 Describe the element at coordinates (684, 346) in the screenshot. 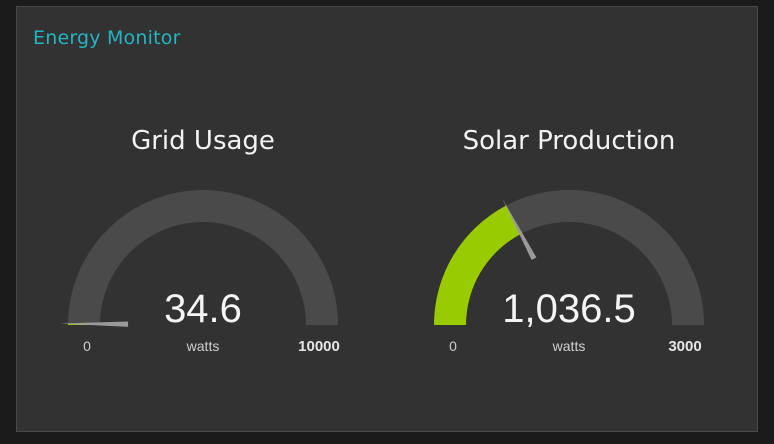

I see `solar-production-max: 3000` at that location.